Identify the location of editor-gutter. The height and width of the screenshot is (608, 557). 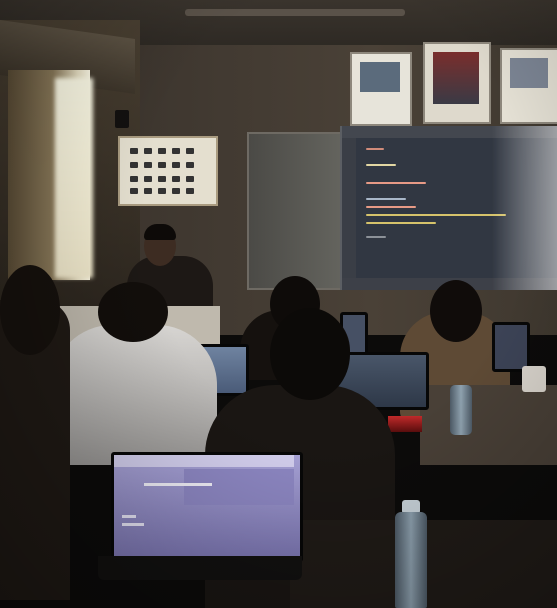
(349, 208).